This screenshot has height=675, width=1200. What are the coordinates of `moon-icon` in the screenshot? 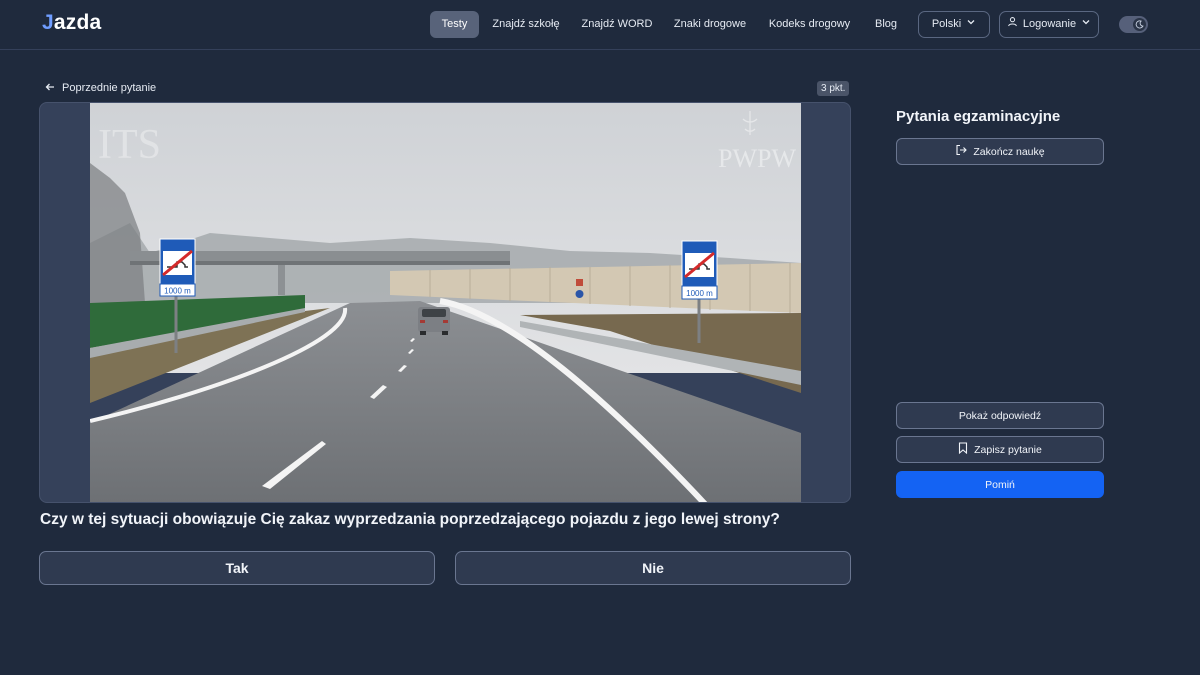 It's located at (1139, 24).